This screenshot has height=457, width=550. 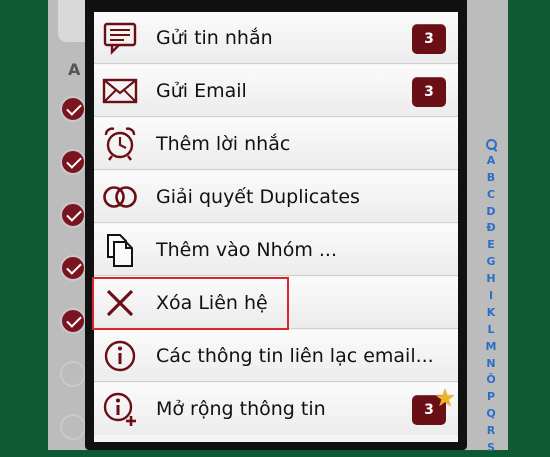 I want to click on documents-icon, so click(x=120, y=250).